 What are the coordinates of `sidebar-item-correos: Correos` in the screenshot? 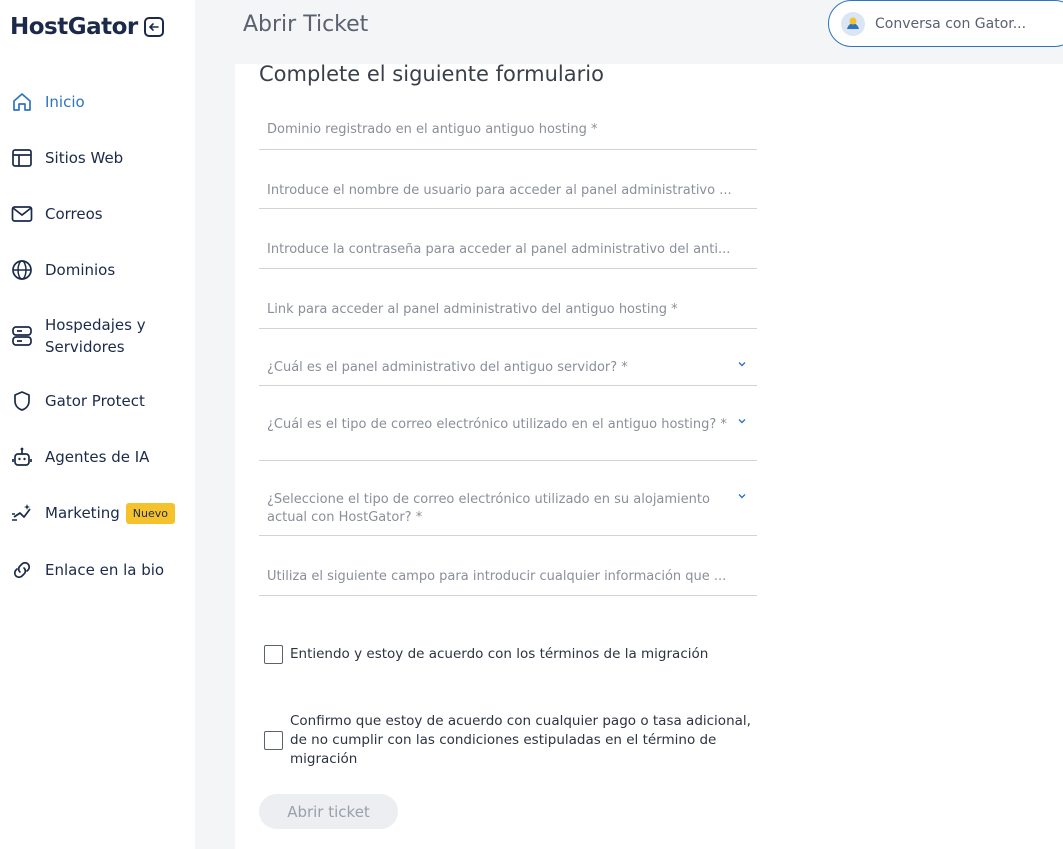 It's located at (100, 214).